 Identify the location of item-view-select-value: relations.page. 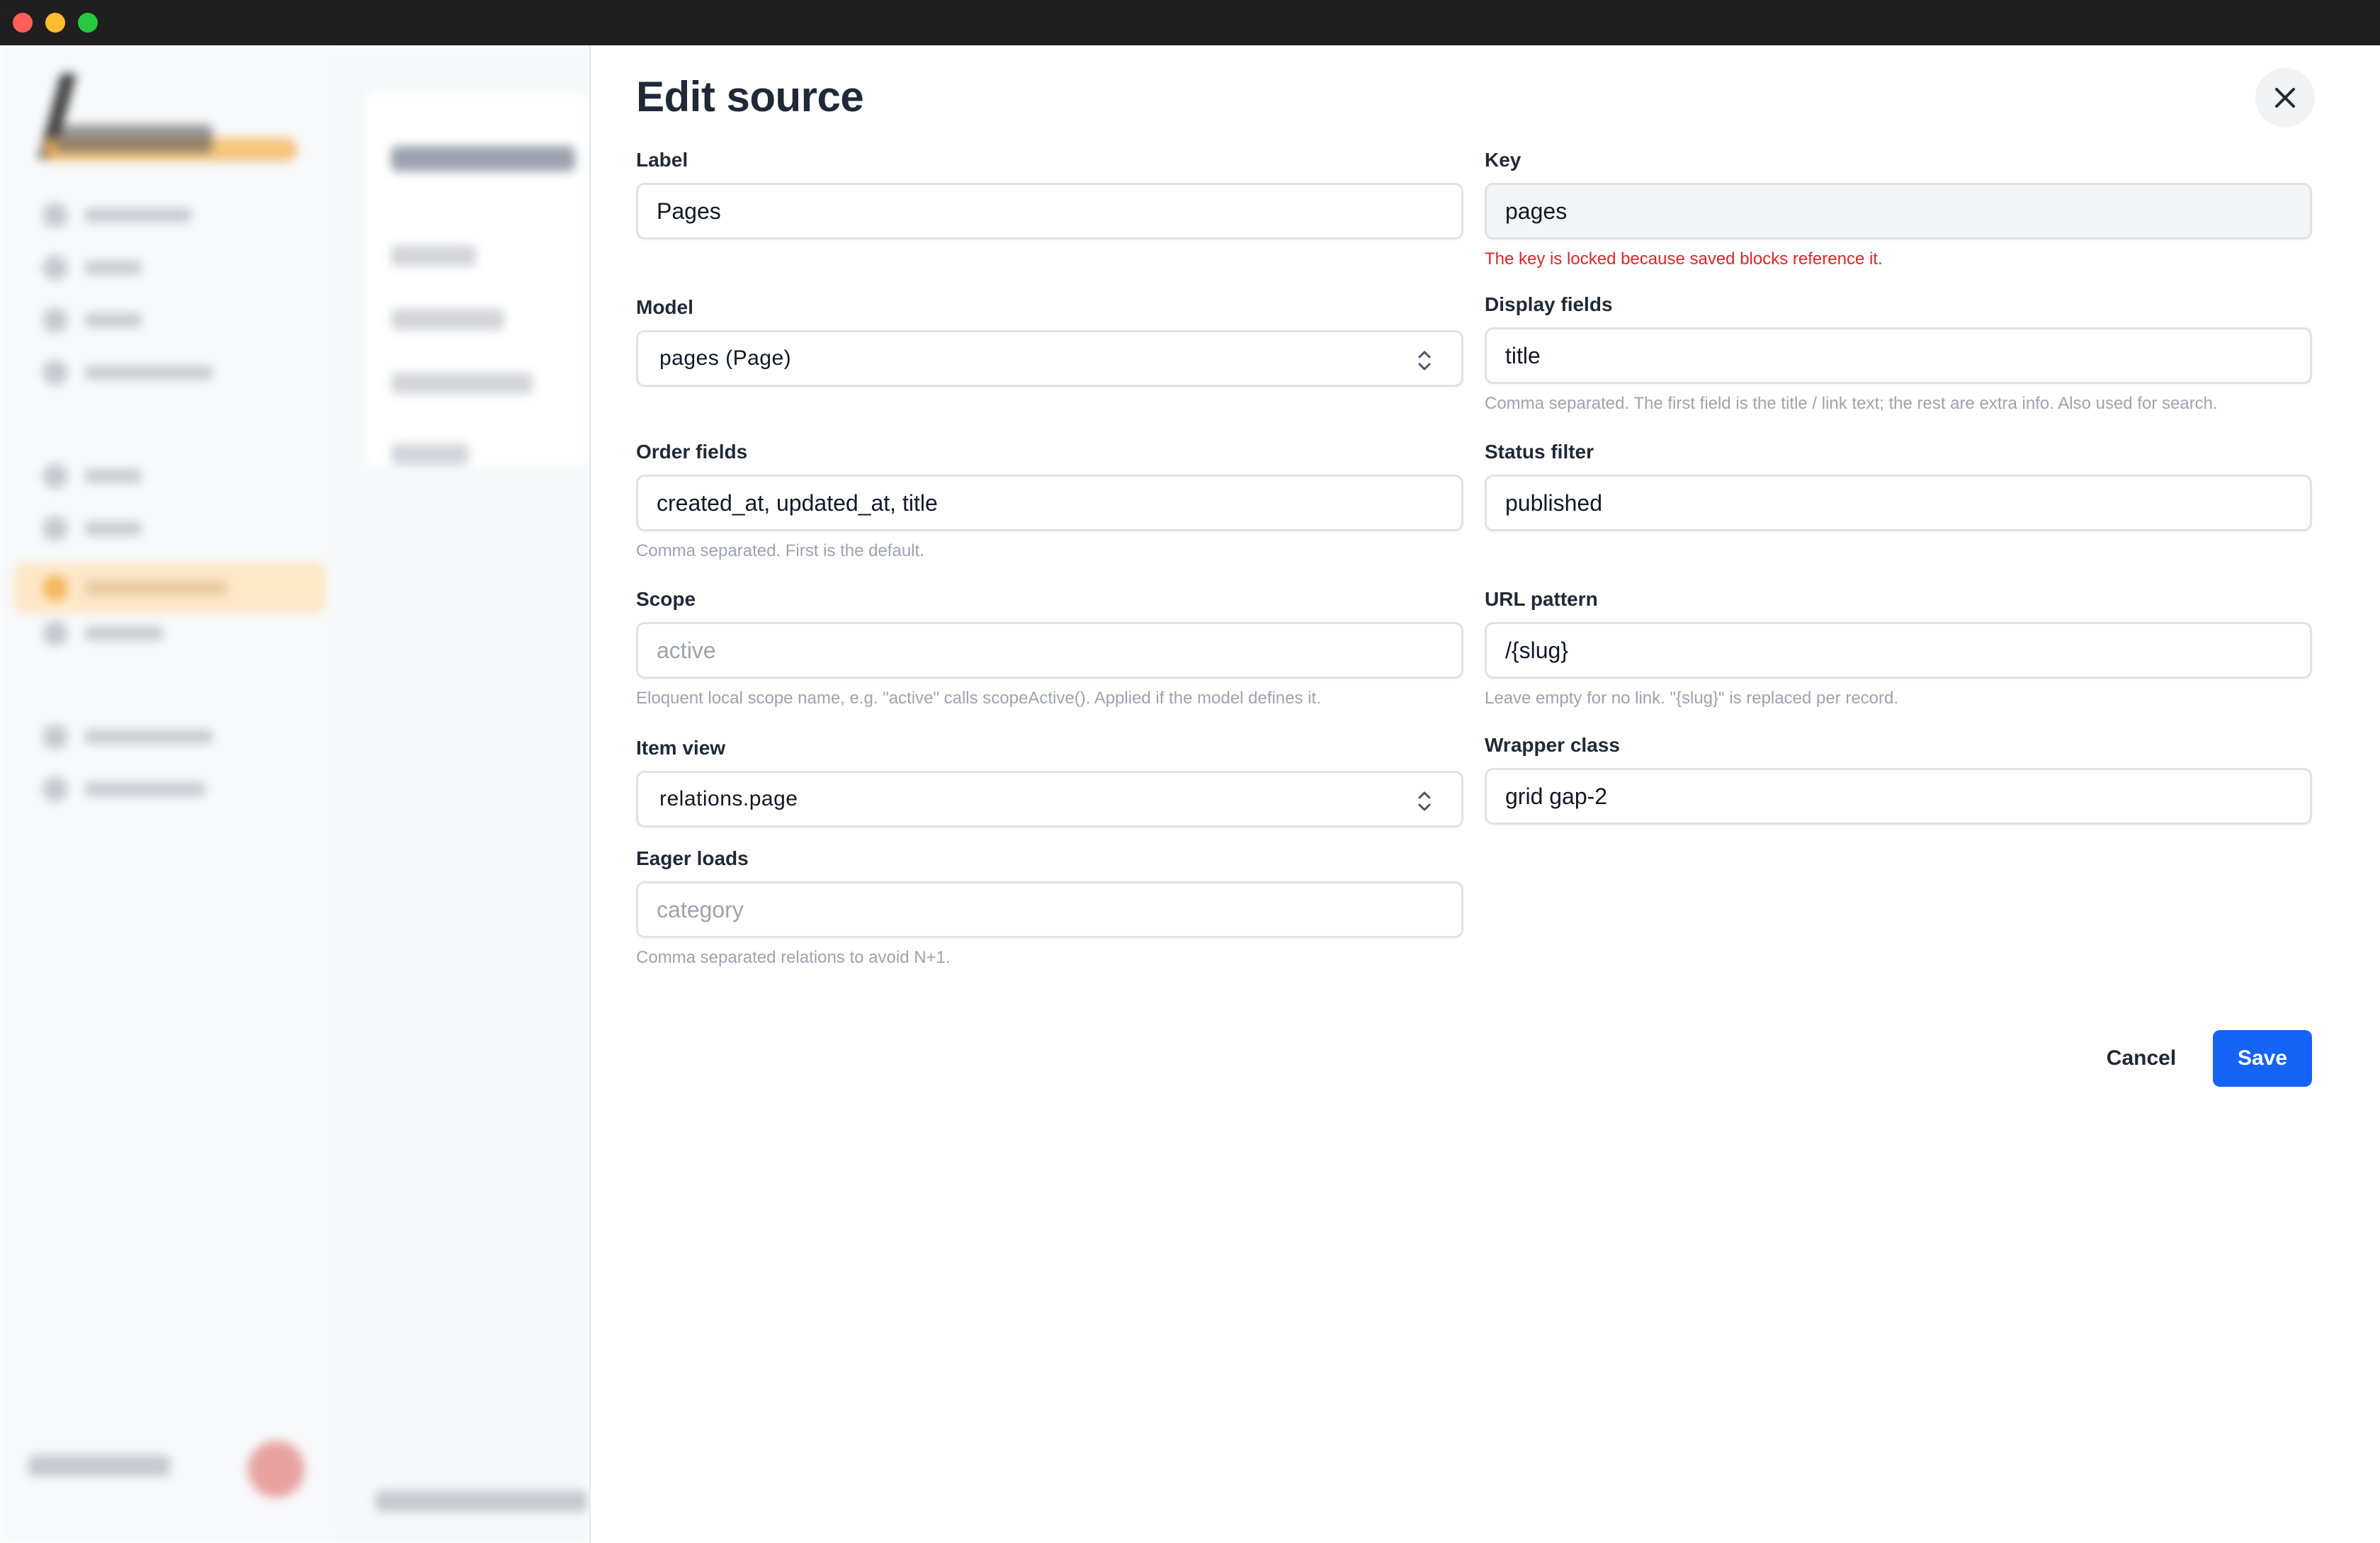
(729, 798).